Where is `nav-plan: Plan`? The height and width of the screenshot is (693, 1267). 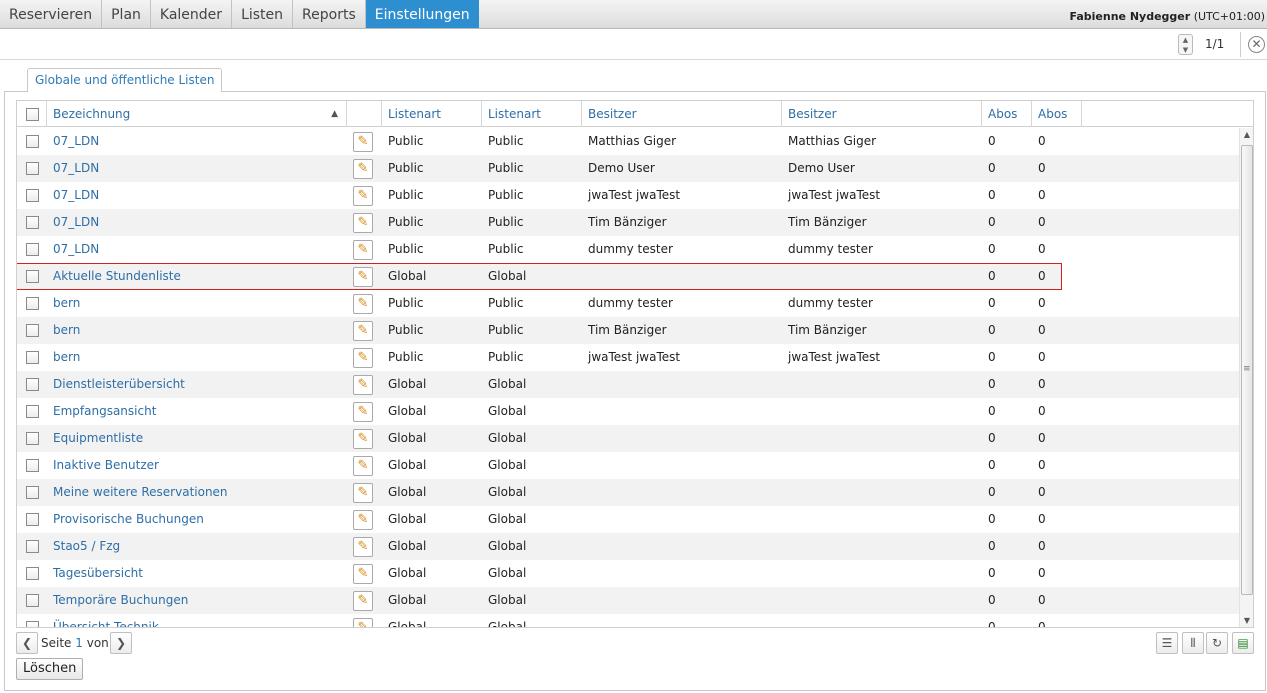 nav-plan: Plan is located at coordinates (126, 14).